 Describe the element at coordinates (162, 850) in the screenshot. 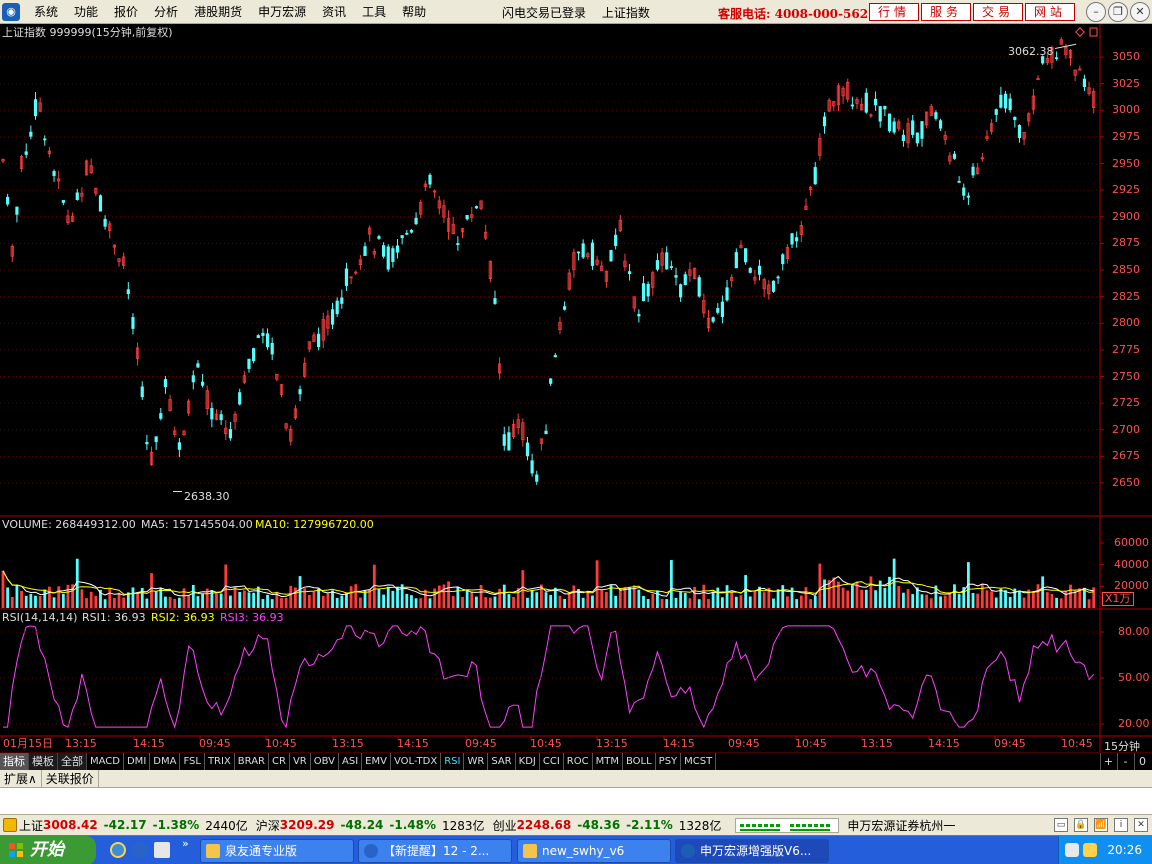

I see `desktop-icon` at that location.